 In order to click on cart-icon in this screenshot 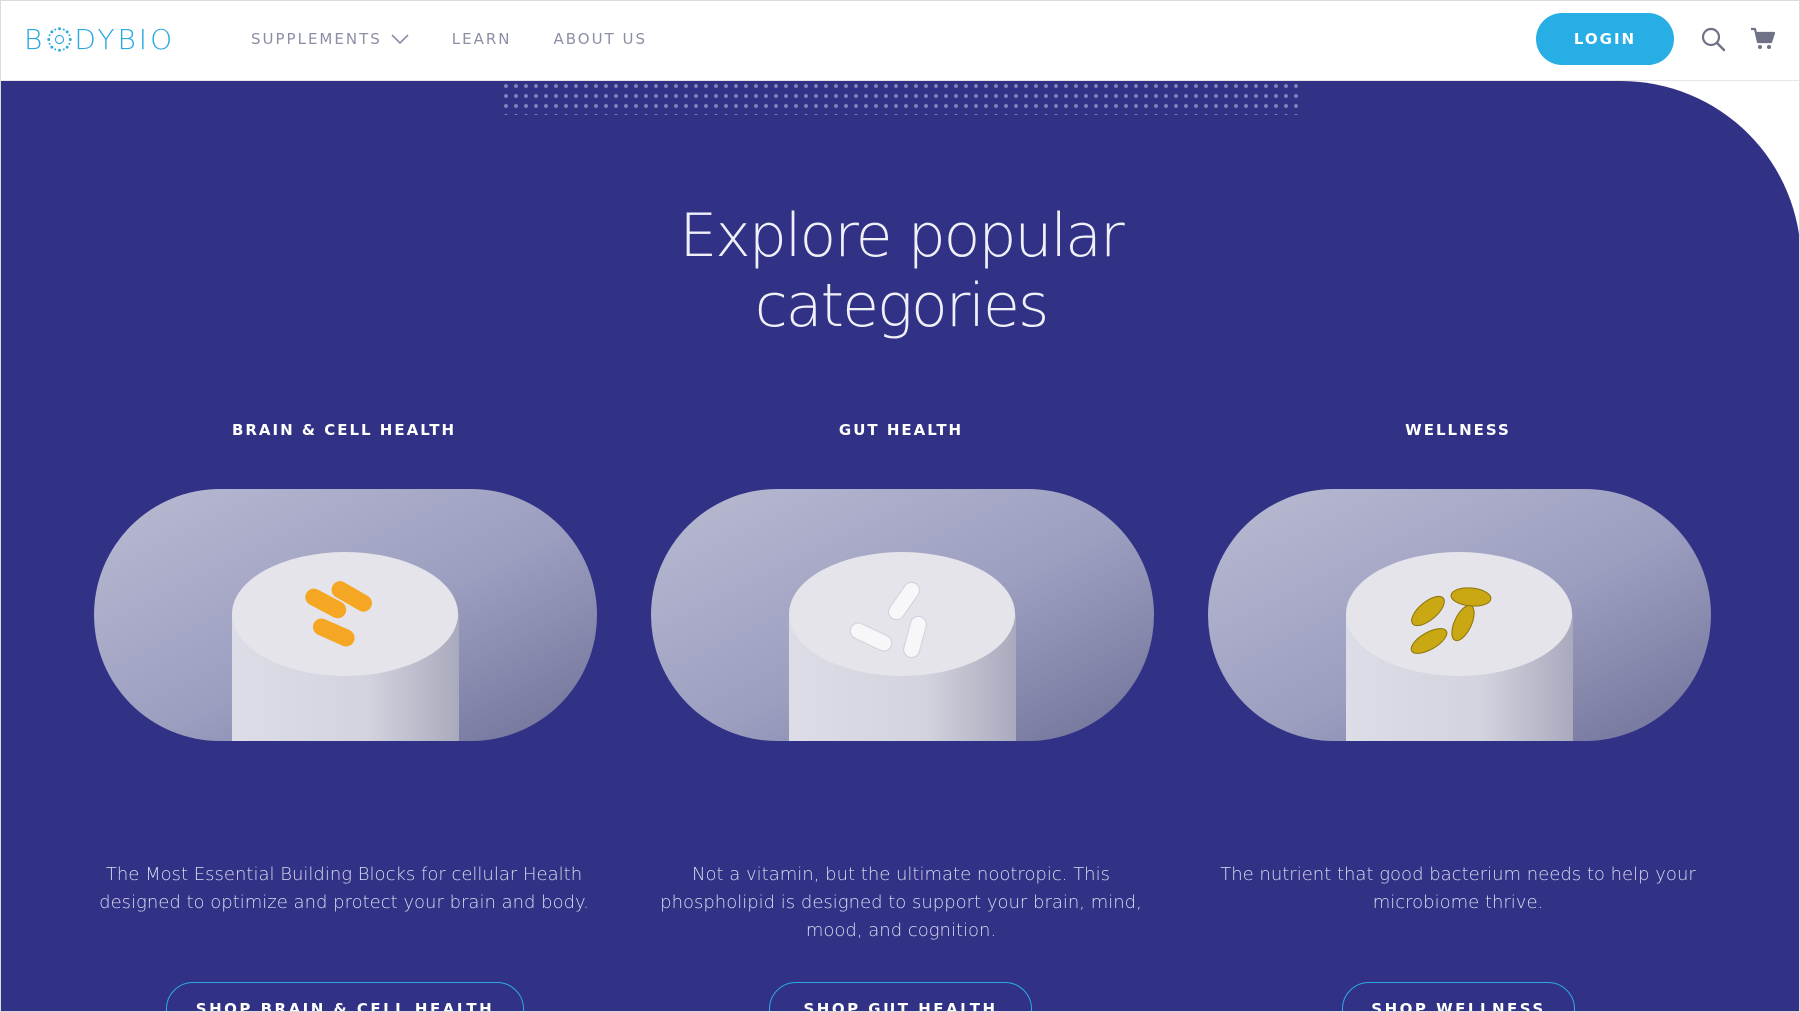, I will do `click(1763, 38)`.